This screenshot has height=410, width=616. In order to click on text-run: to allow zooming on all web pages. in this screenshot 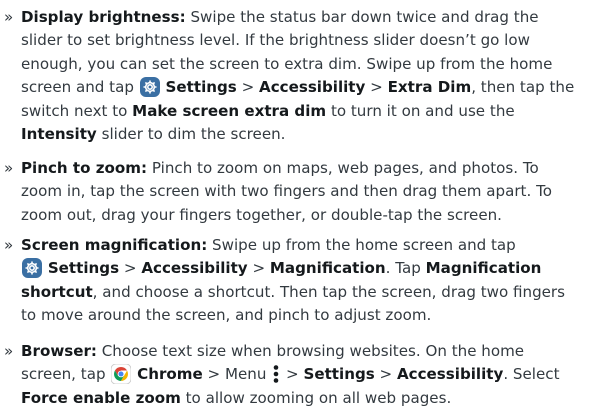, I will do `click(316, 397)`.